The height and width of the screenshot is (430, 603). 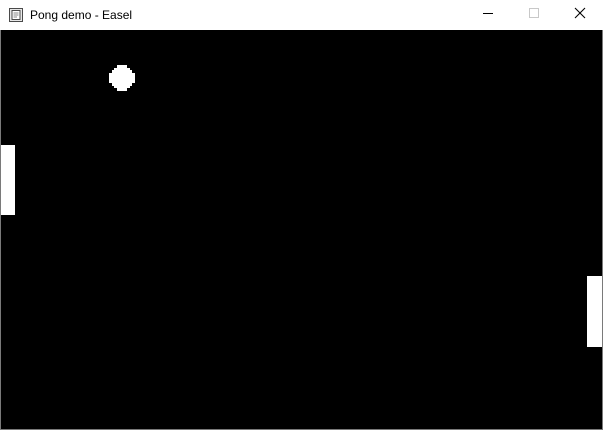 What do you see at coordinates (122, 78) in the screenshot?
I see `ball` at bounding box center [122, 78].